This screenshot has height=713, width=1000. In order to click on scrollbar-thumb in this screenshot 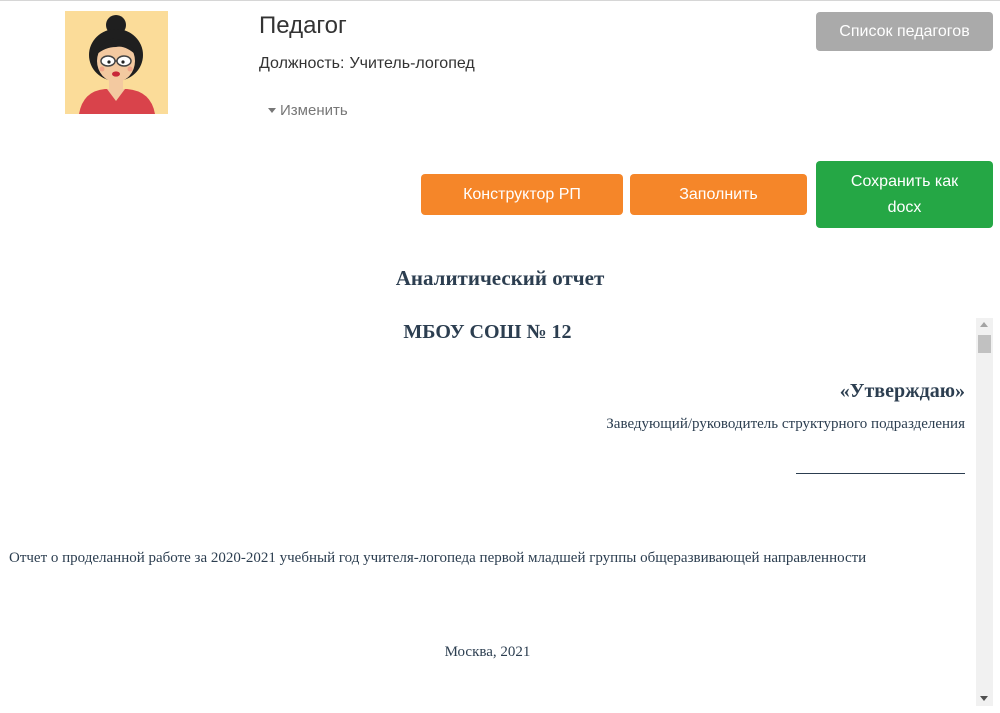, I will do `click(984, 344)`.